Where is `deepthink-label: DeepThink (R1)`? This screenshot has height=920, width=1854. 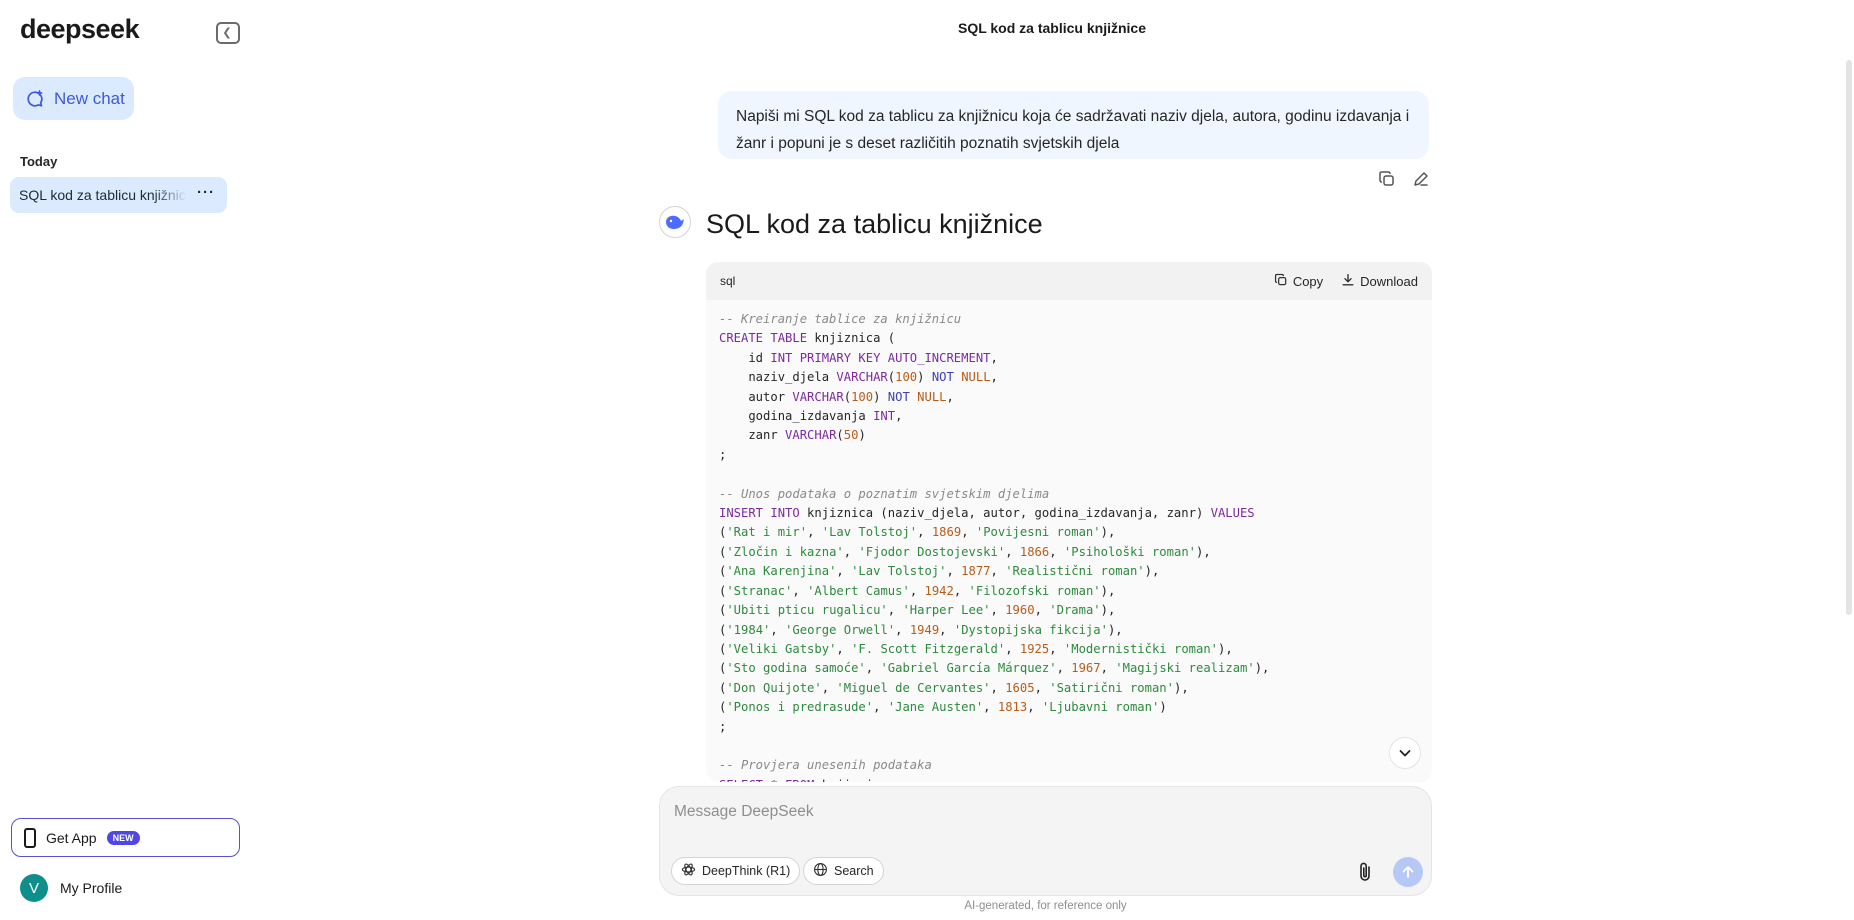
deepthink-label: DeepThink (R1) is located at coordinates (746, 871).